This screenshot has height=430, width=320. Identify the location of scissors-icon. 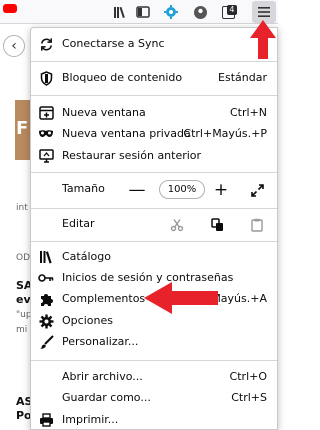
(177, 225).